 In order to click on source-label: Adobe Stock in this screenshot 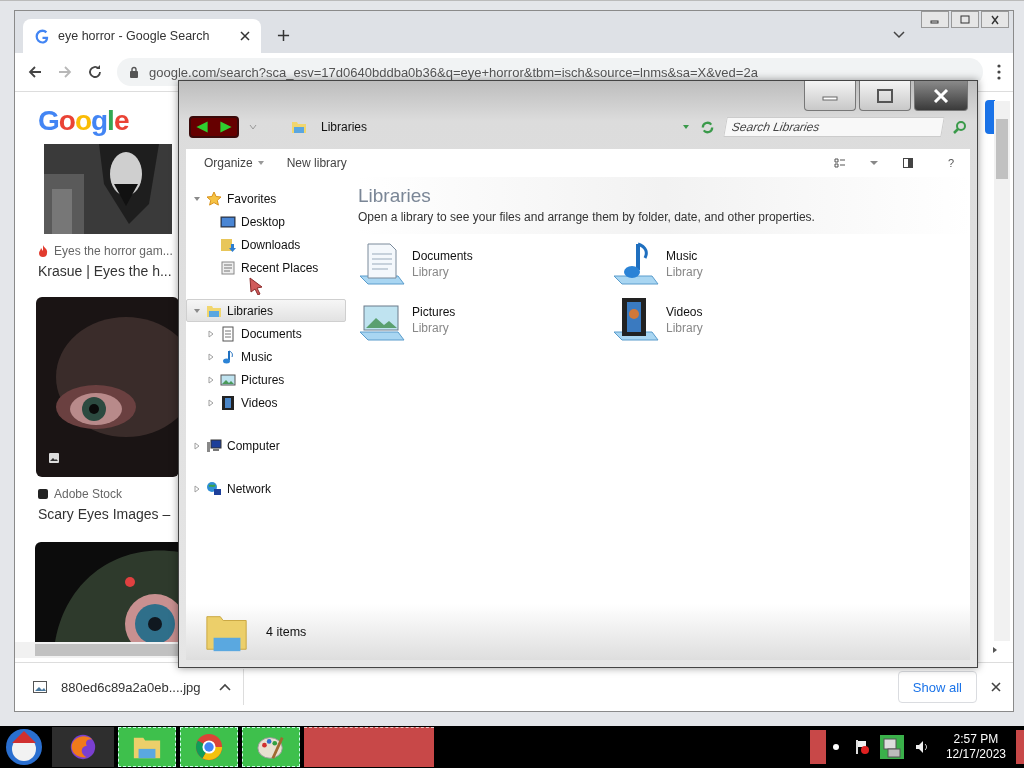, I will do `click(108, 494)`.